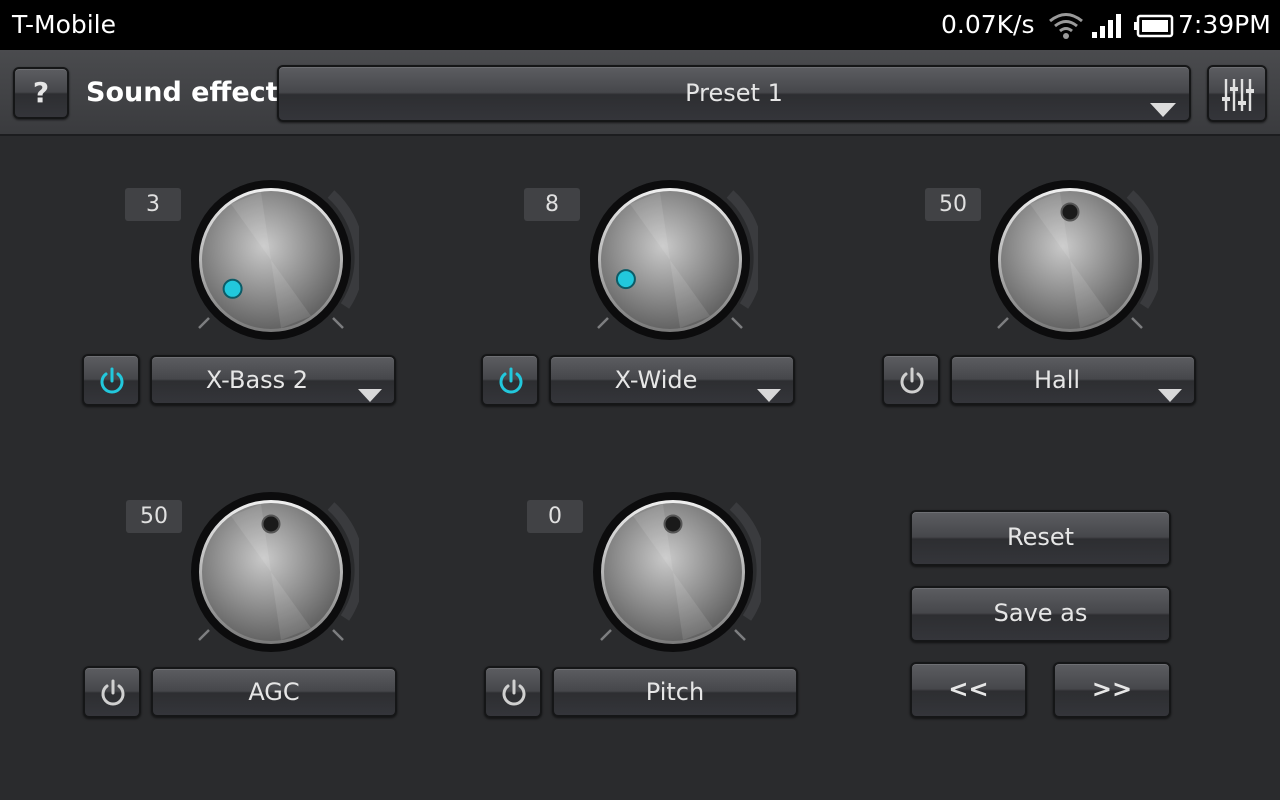  I want to click on status-bar: T-Mobile 0.07K/s 7:39PM, so click(640, 25).